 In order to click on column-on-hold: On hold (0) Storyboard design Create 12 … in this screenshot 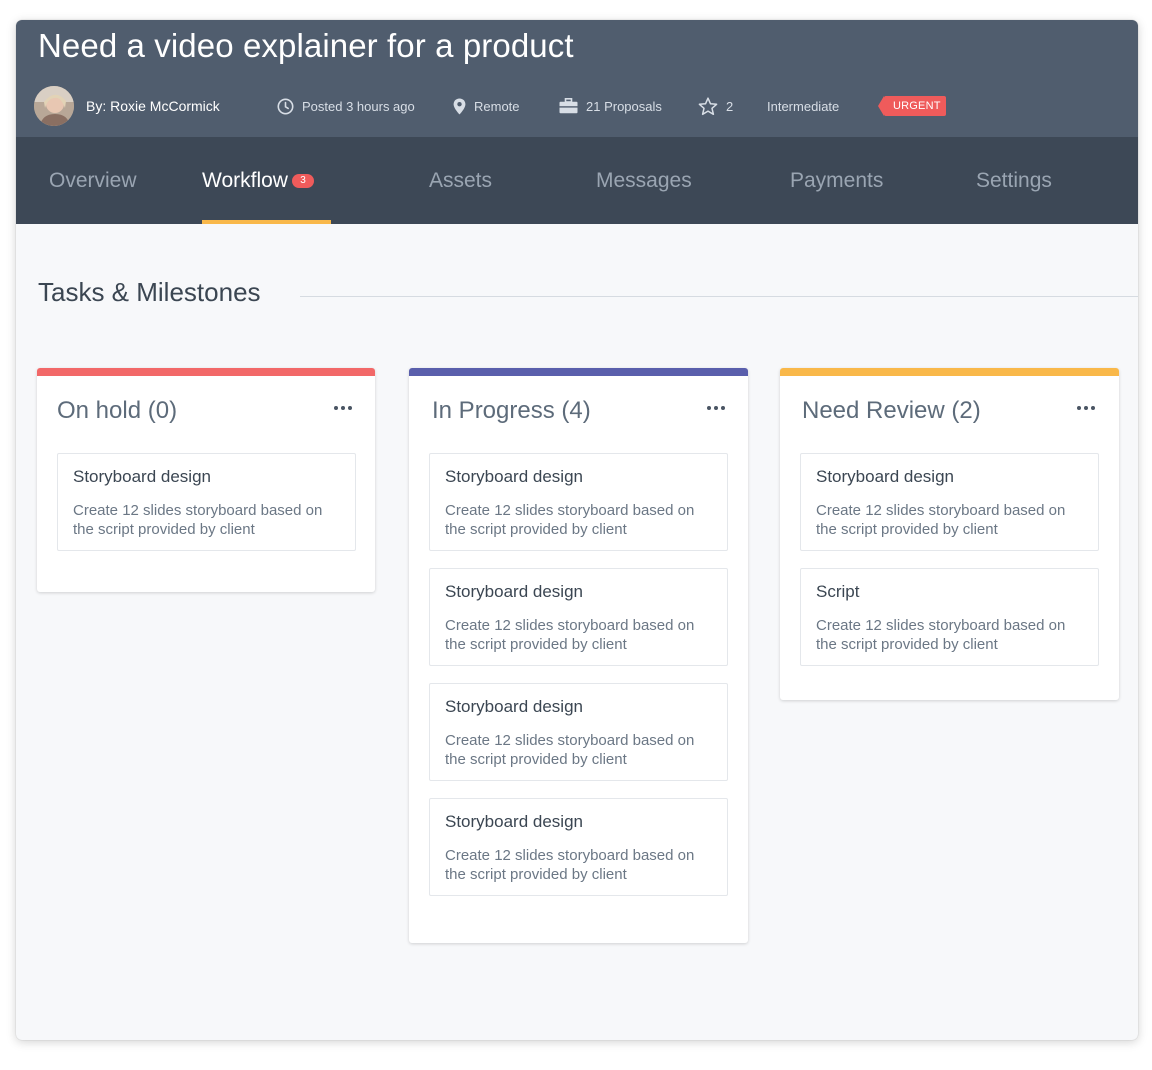, I will do `click(206, 480)`.